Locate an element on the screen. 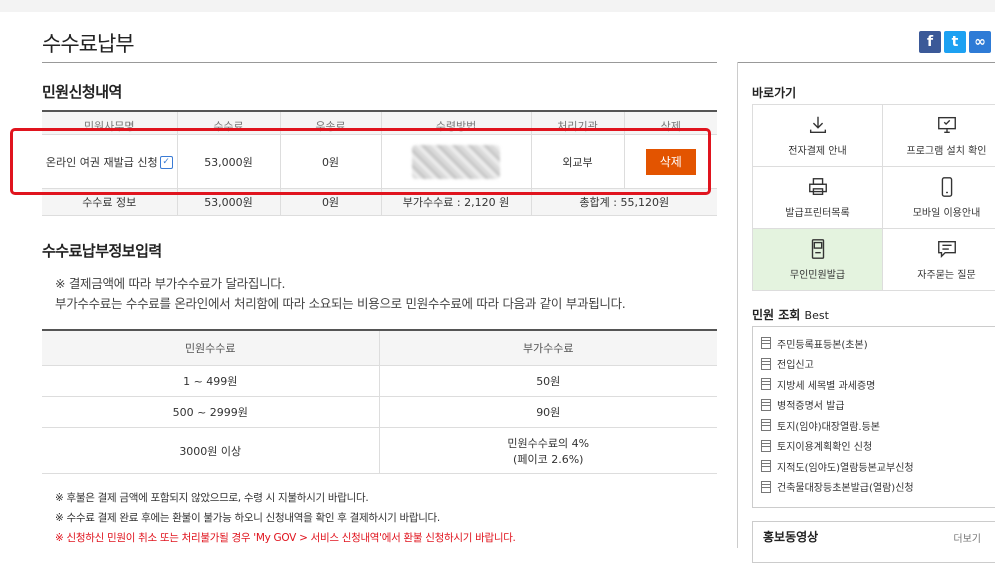 The image size is (995, 563). list-item: 토지(임야)대장열람.등본 is located at coordinates (878, 425).